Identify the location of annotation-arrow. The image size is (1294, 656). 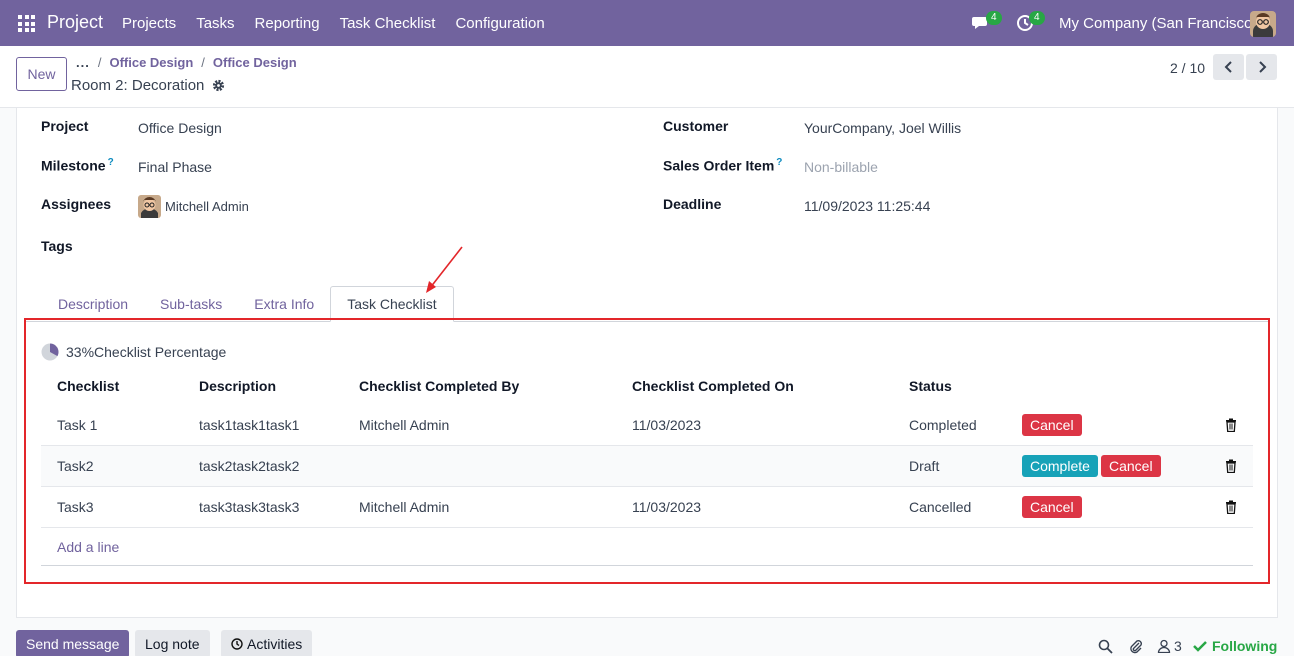
(444, 269).